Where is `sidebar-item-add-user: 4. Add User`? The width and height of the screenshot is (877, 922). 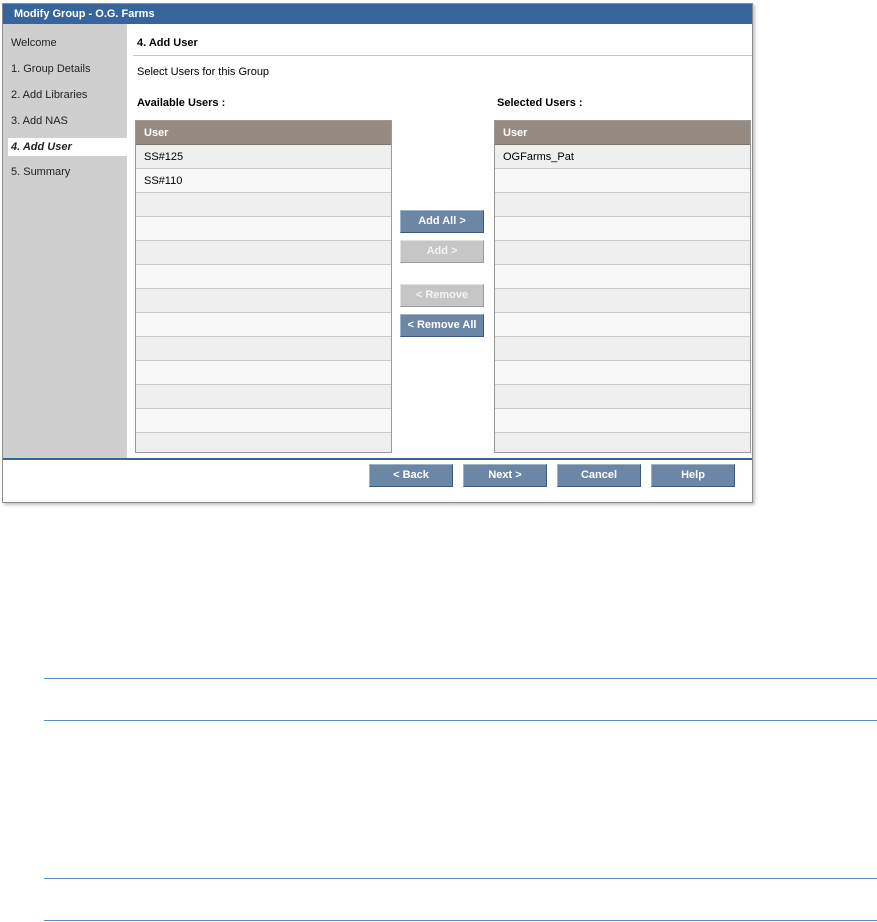 sidebar-item-add-user: 4. Add User is located at coordinates (67, 147).